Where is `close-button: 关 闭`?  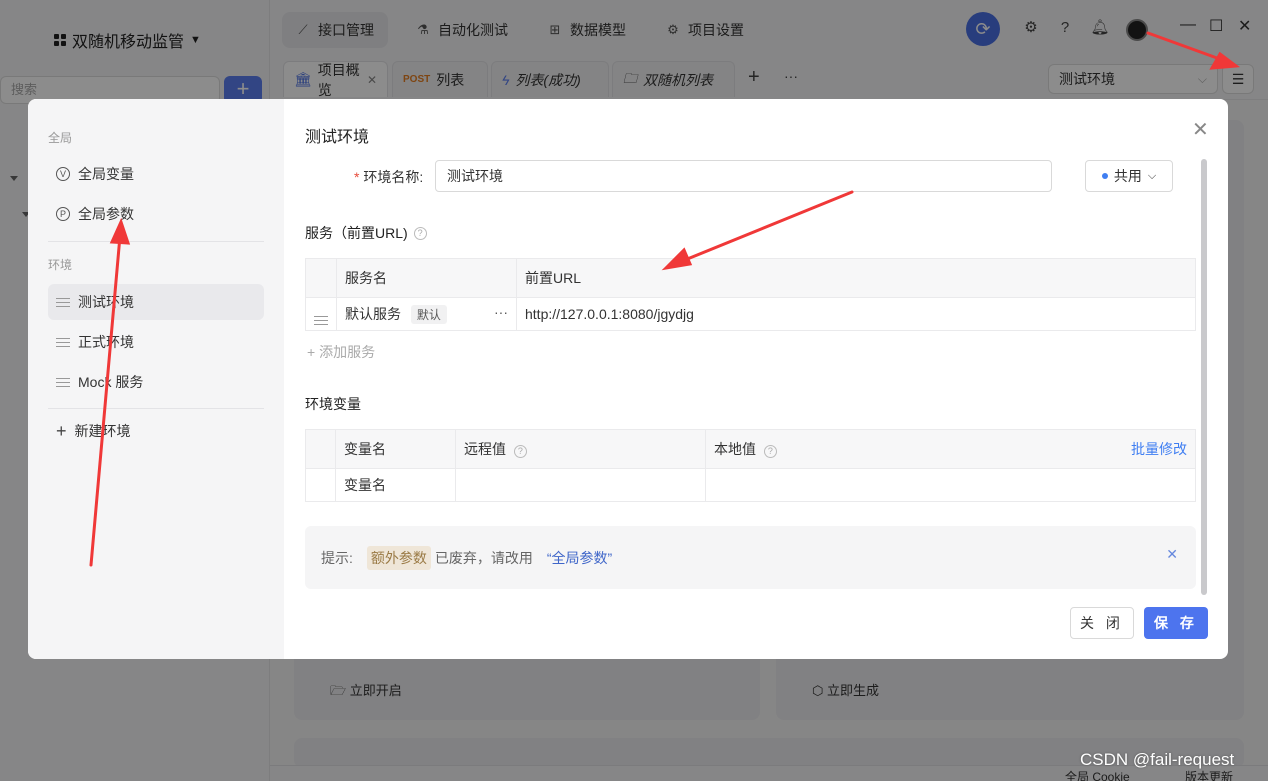 close-button: 关 闭 is located at coordinates (1102, 623).